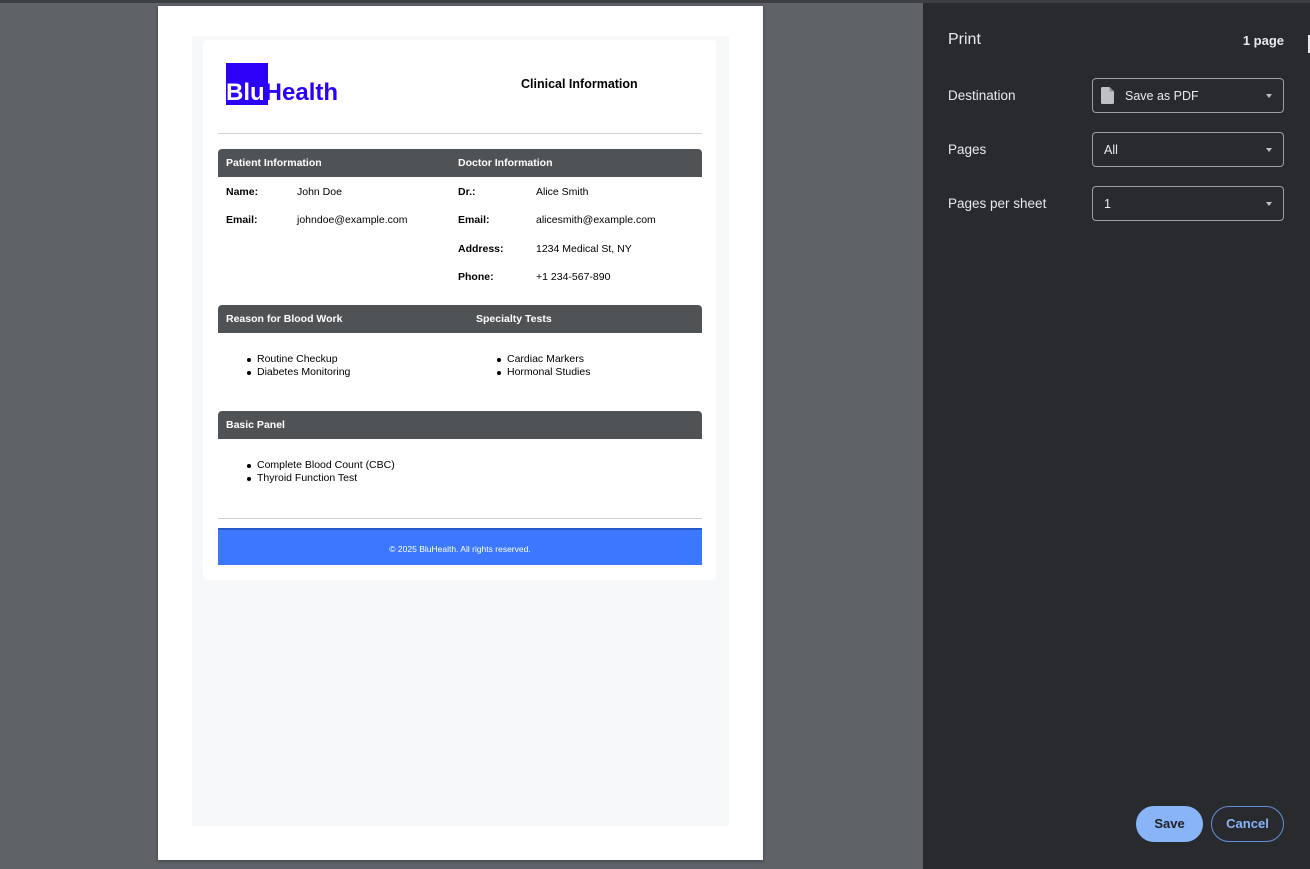  Describe the element at coordinates (245, 92) in the screenshot. I see `logo-text-white: Blu` at that location.